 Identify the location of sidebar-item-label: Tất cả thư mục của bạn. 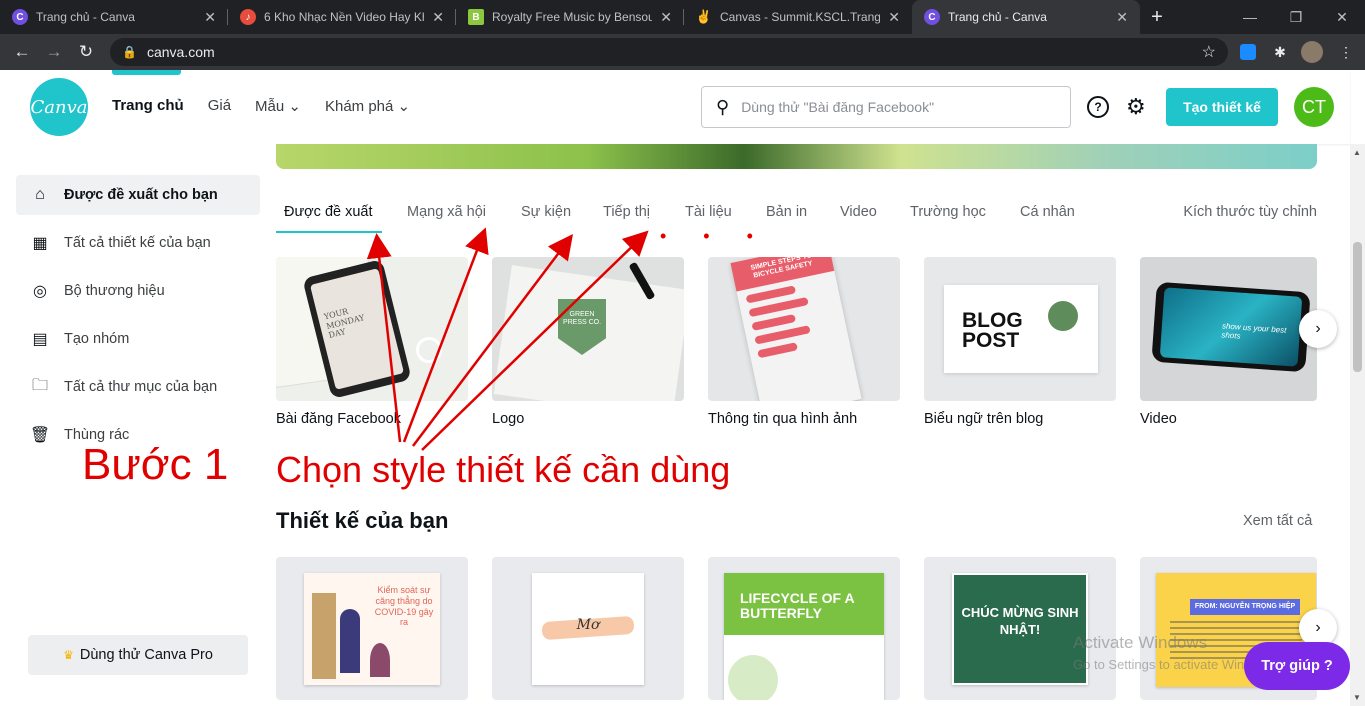
(141, 387).